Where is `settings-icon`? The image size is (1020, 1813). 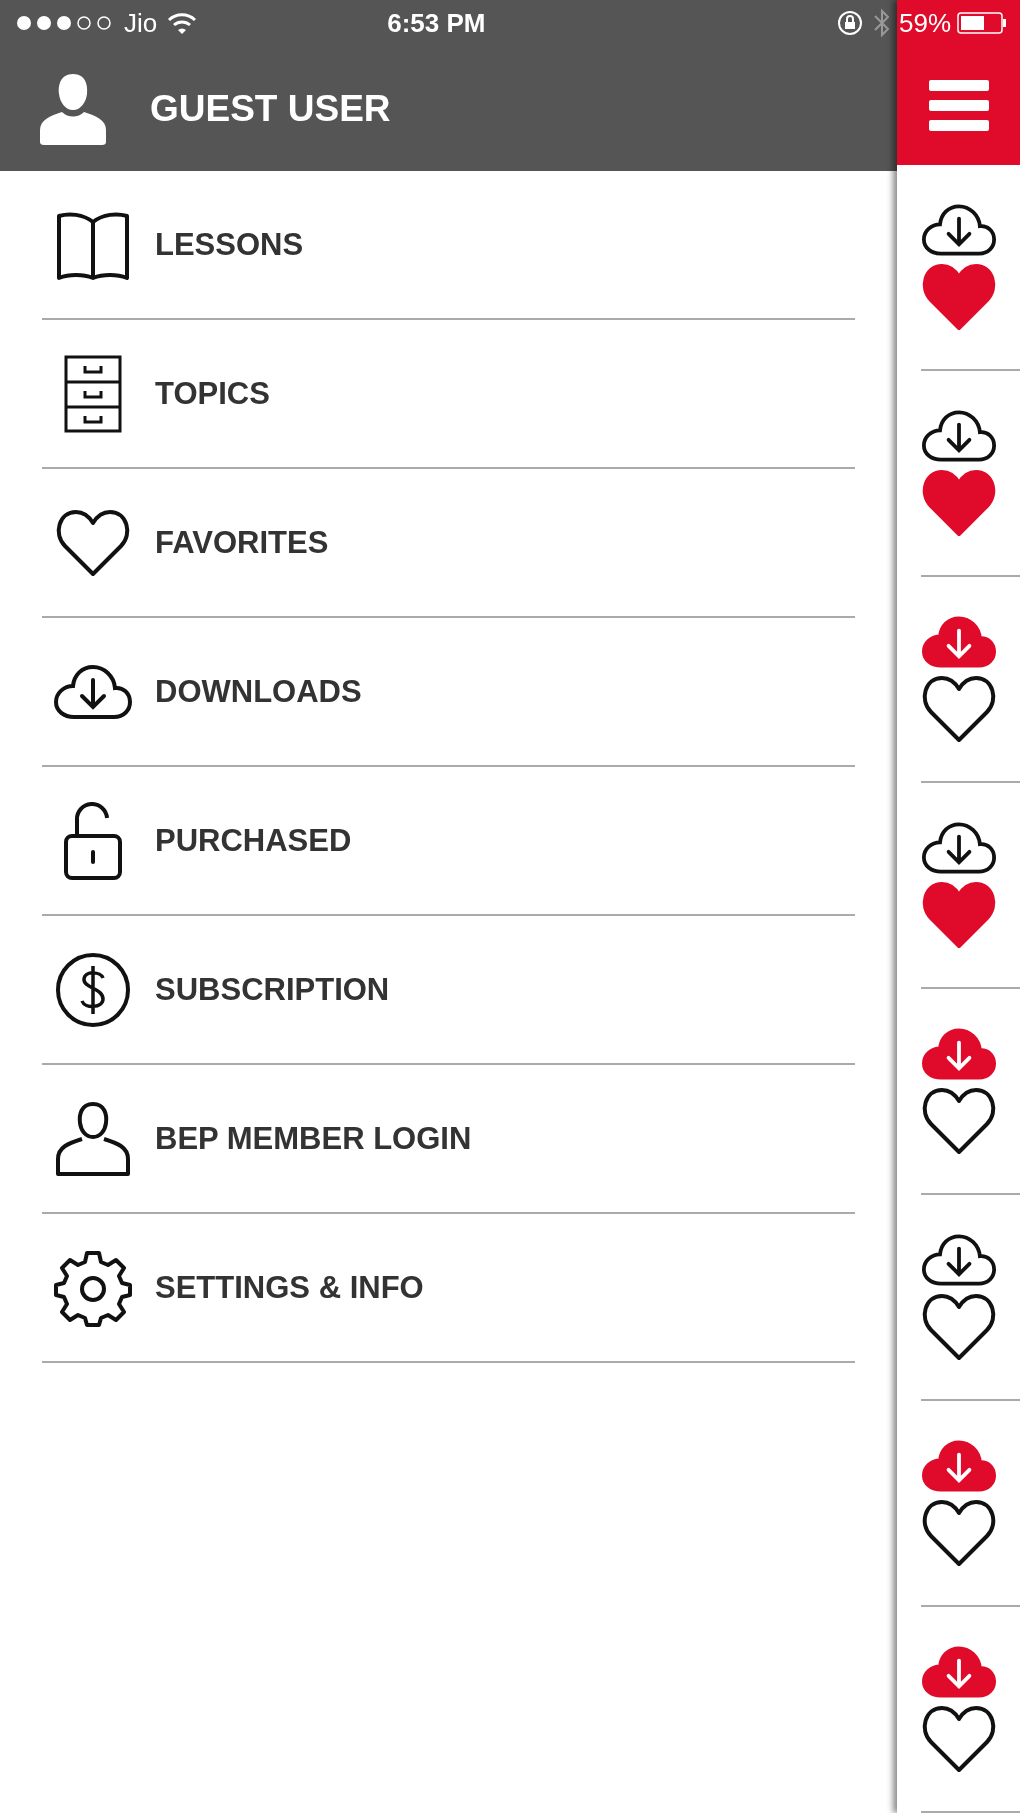
settings-icon is located at coordinates (93, 1287).